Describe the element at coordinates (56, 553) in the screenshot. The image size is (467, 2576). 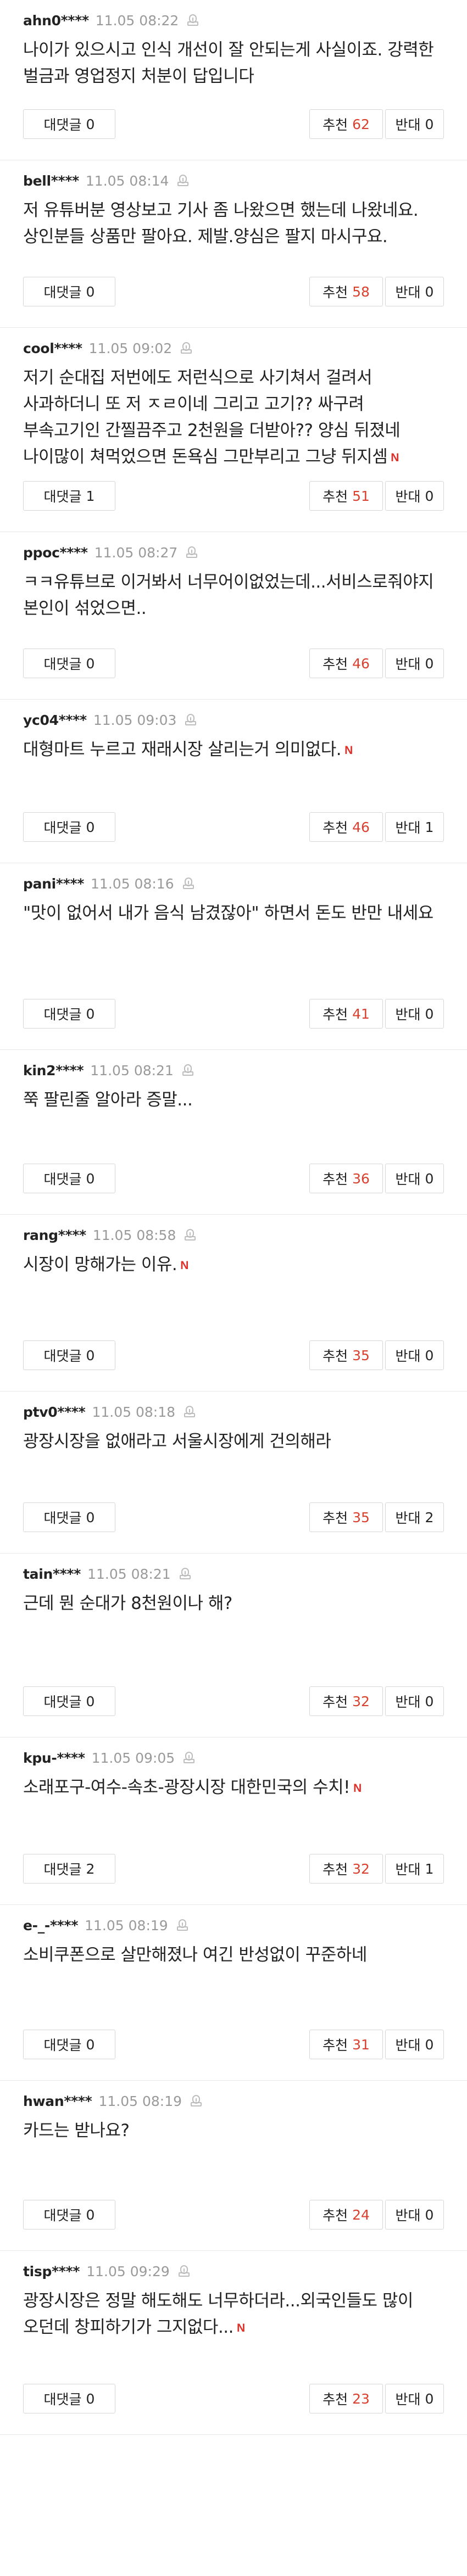
I see `comment-author: ppoc****` at that location.